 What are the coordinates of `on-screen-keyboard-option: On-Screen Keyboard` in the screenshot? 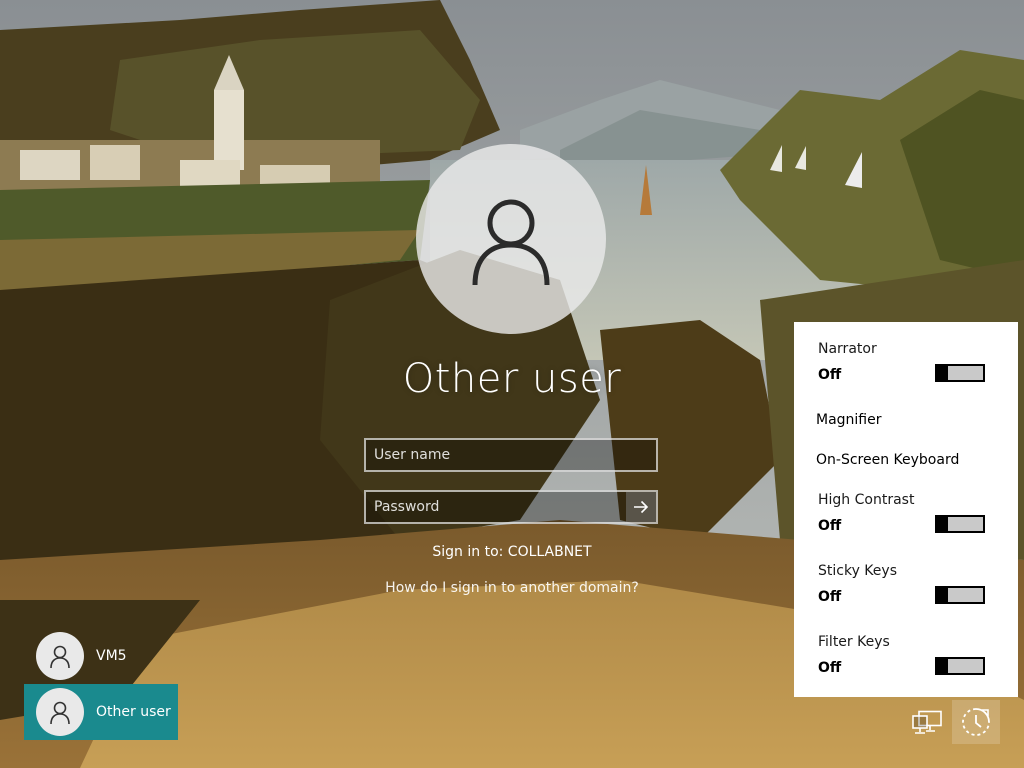 It's located at (887, 460).